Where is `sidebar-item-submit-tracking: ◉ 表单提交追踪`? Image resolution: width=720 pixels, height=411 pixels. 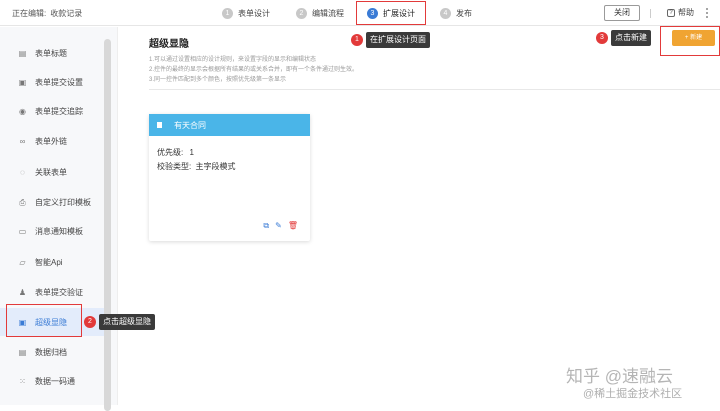
sidebar-item-submit-tracking: ◉ 表单提交追踪 is located at coordinates (52, 111).